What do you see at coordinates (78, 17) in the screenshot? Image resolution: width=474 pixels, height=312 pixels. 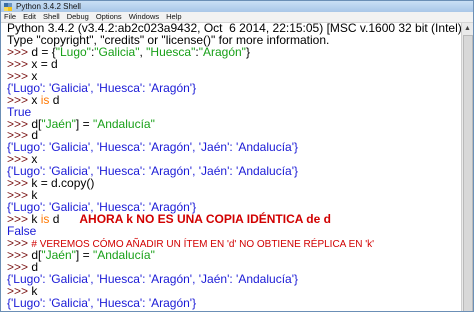 I see `menu-debug: Debug` at bounding box center [78, 17].